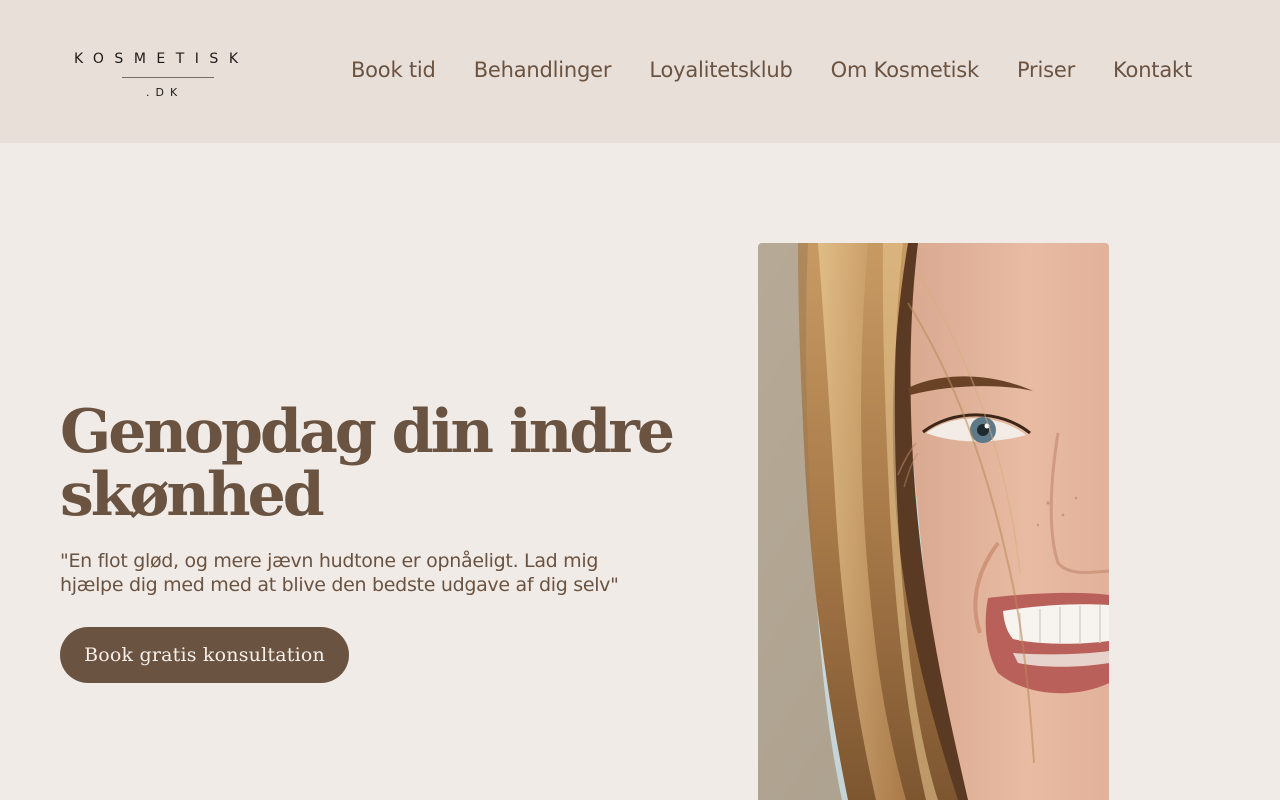 The height and width of the screenshot is (800, 1280). What do you see at coordinates (1152, 70) in the screenshot?
I see `nav-item-kontakt: Kontakt` at bounding box center [1152, 70].